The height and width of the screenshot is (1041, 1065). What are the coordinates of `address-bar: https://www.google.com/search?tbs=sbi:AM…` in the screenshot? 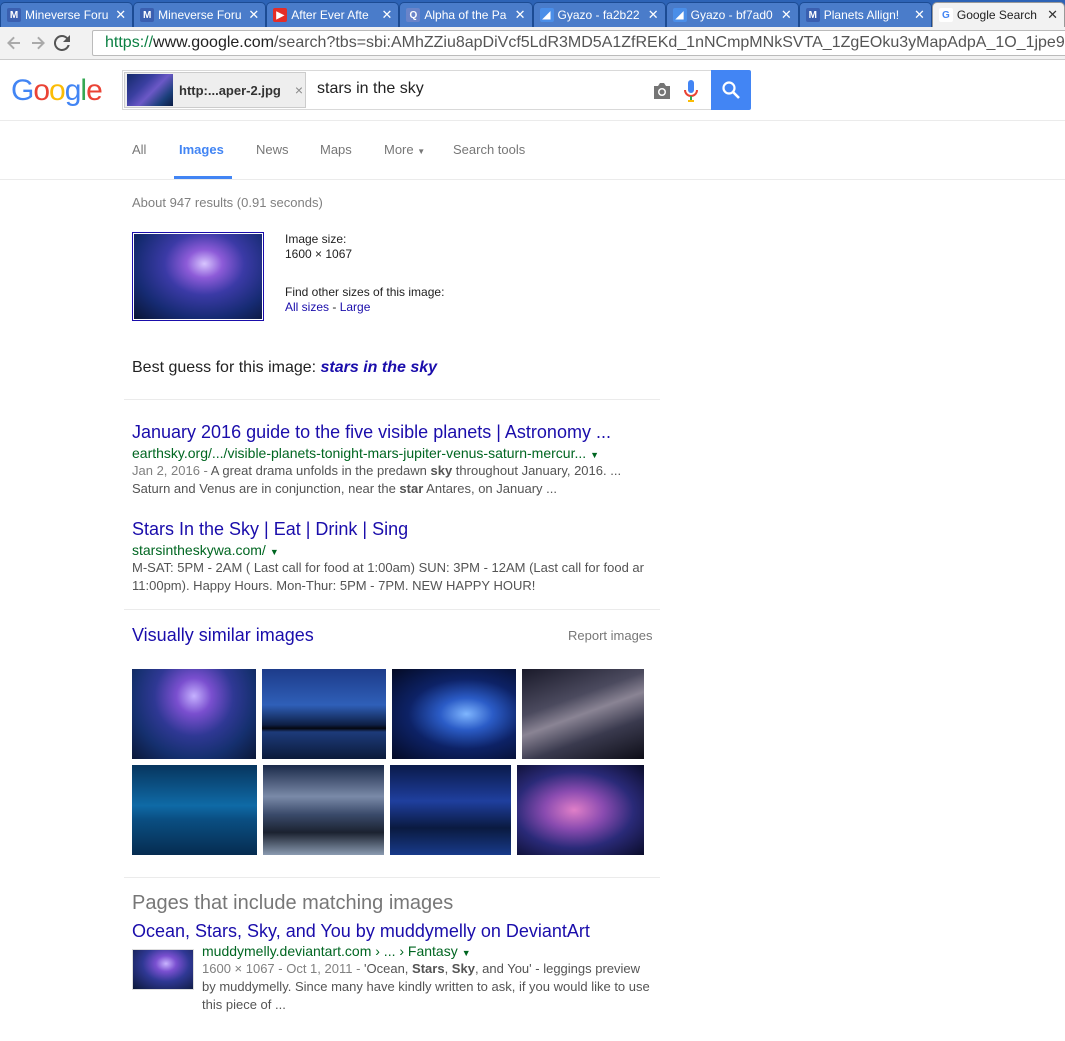 It's located at (578, 43).